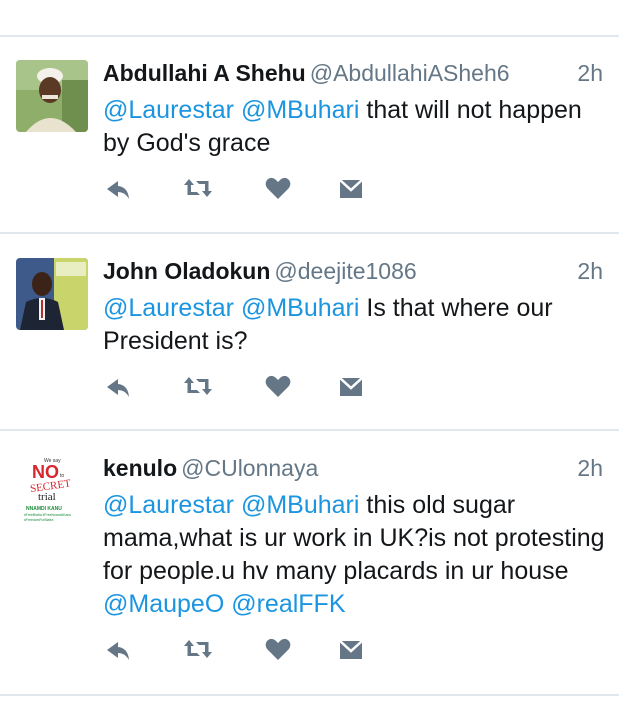 The image size is (619, 720). Describe the element at coordinates (47, 497) in the screenshot. I see `svg-text: trial` at that location.